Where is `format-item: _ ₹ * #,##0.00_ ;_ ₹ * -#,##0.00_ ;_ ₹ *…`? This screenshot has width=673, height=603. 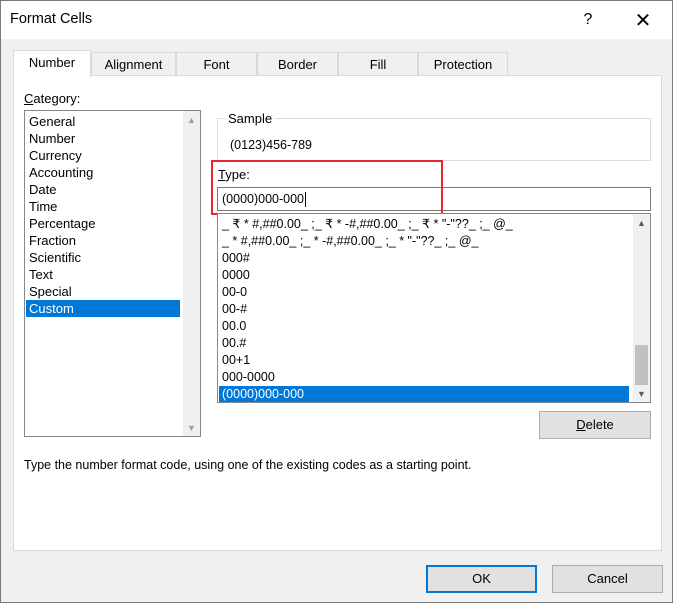 format-item: _ ₹ * #,##0.00_ ;_ ₹ * -#,##0.00_ ;_ ₹ *… is located at coordinates (424, 224).